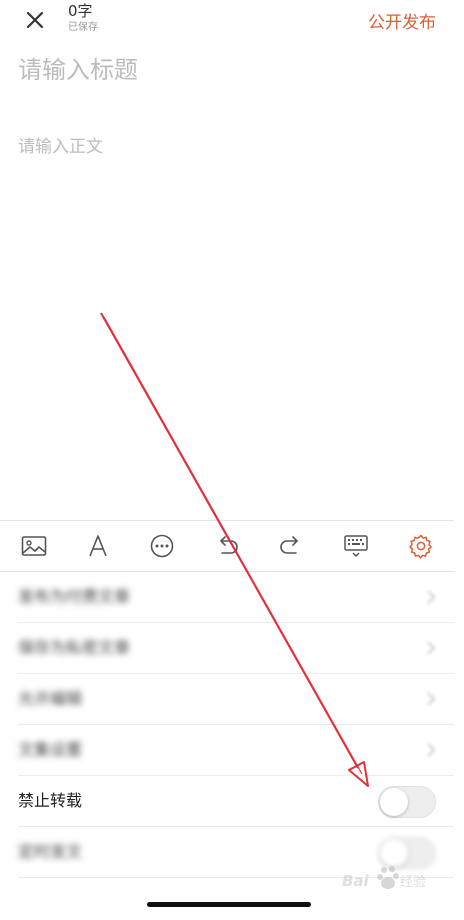 The height and width of the screenshot is (920, 464). What do you see at coordinates (74, 596) in the screenshot?
I see `setting-label: 发布为付费文章` at bounding box center [74, 596].